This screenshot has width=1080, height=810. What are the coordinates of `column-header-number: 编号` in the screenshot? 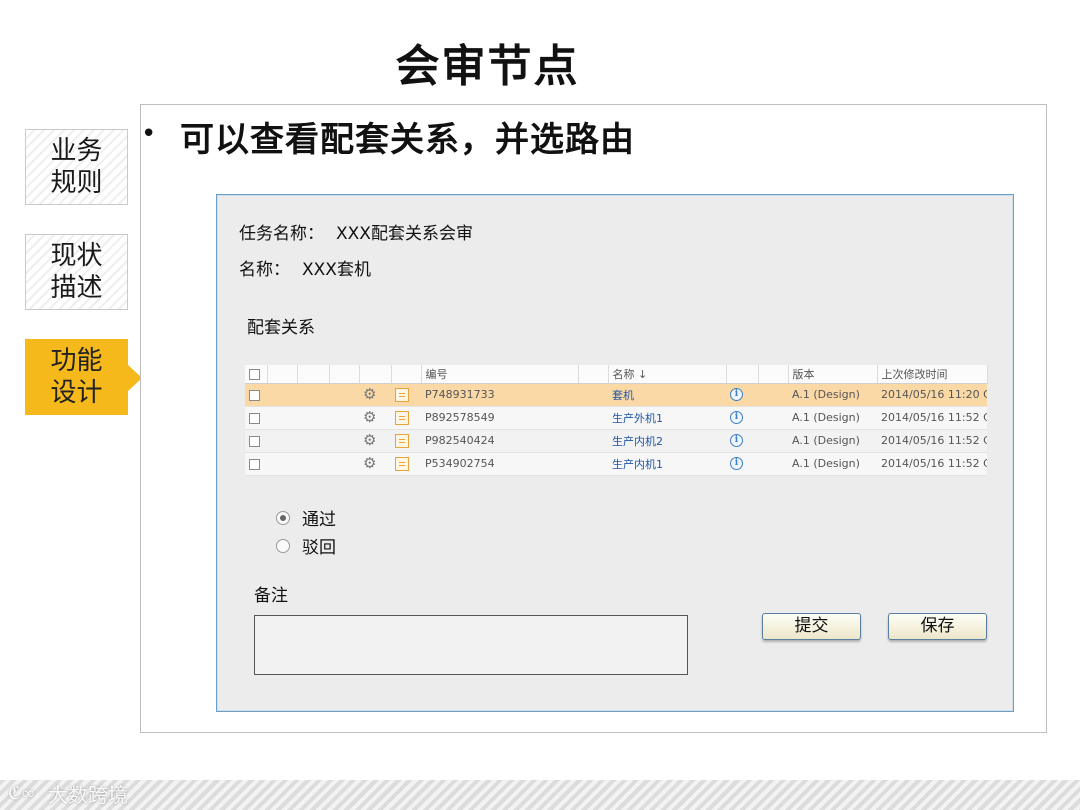 It's located at (500, 374).